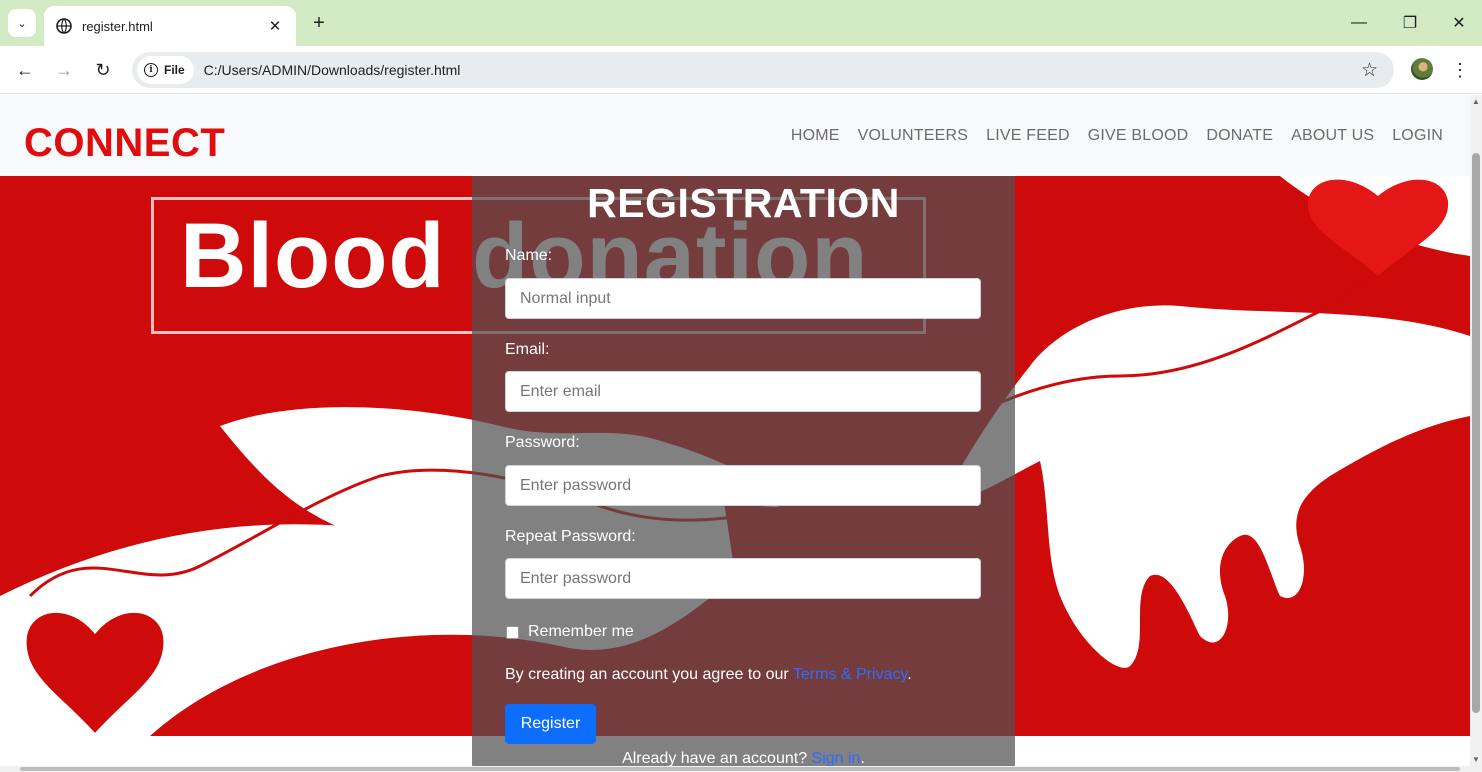 This screenshot has width=1482, height=772. Describe the element at coordinates (570, 536) in the screenshot. I see `repeat-password-label: Repeat Password:` at that location.